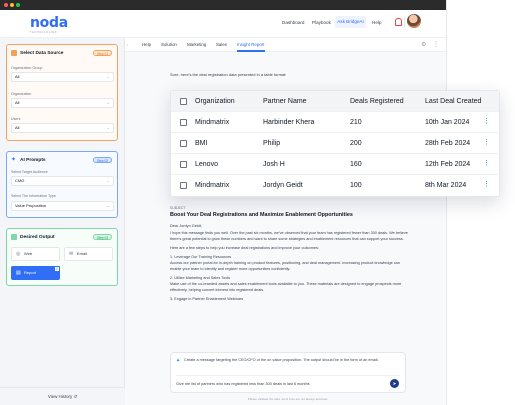 This screenshot has width=515, height=405. What do you see at coordinates (21, 94) in the screenshot?
I see `organization-label: Organization` at bounding box center [21, 94].